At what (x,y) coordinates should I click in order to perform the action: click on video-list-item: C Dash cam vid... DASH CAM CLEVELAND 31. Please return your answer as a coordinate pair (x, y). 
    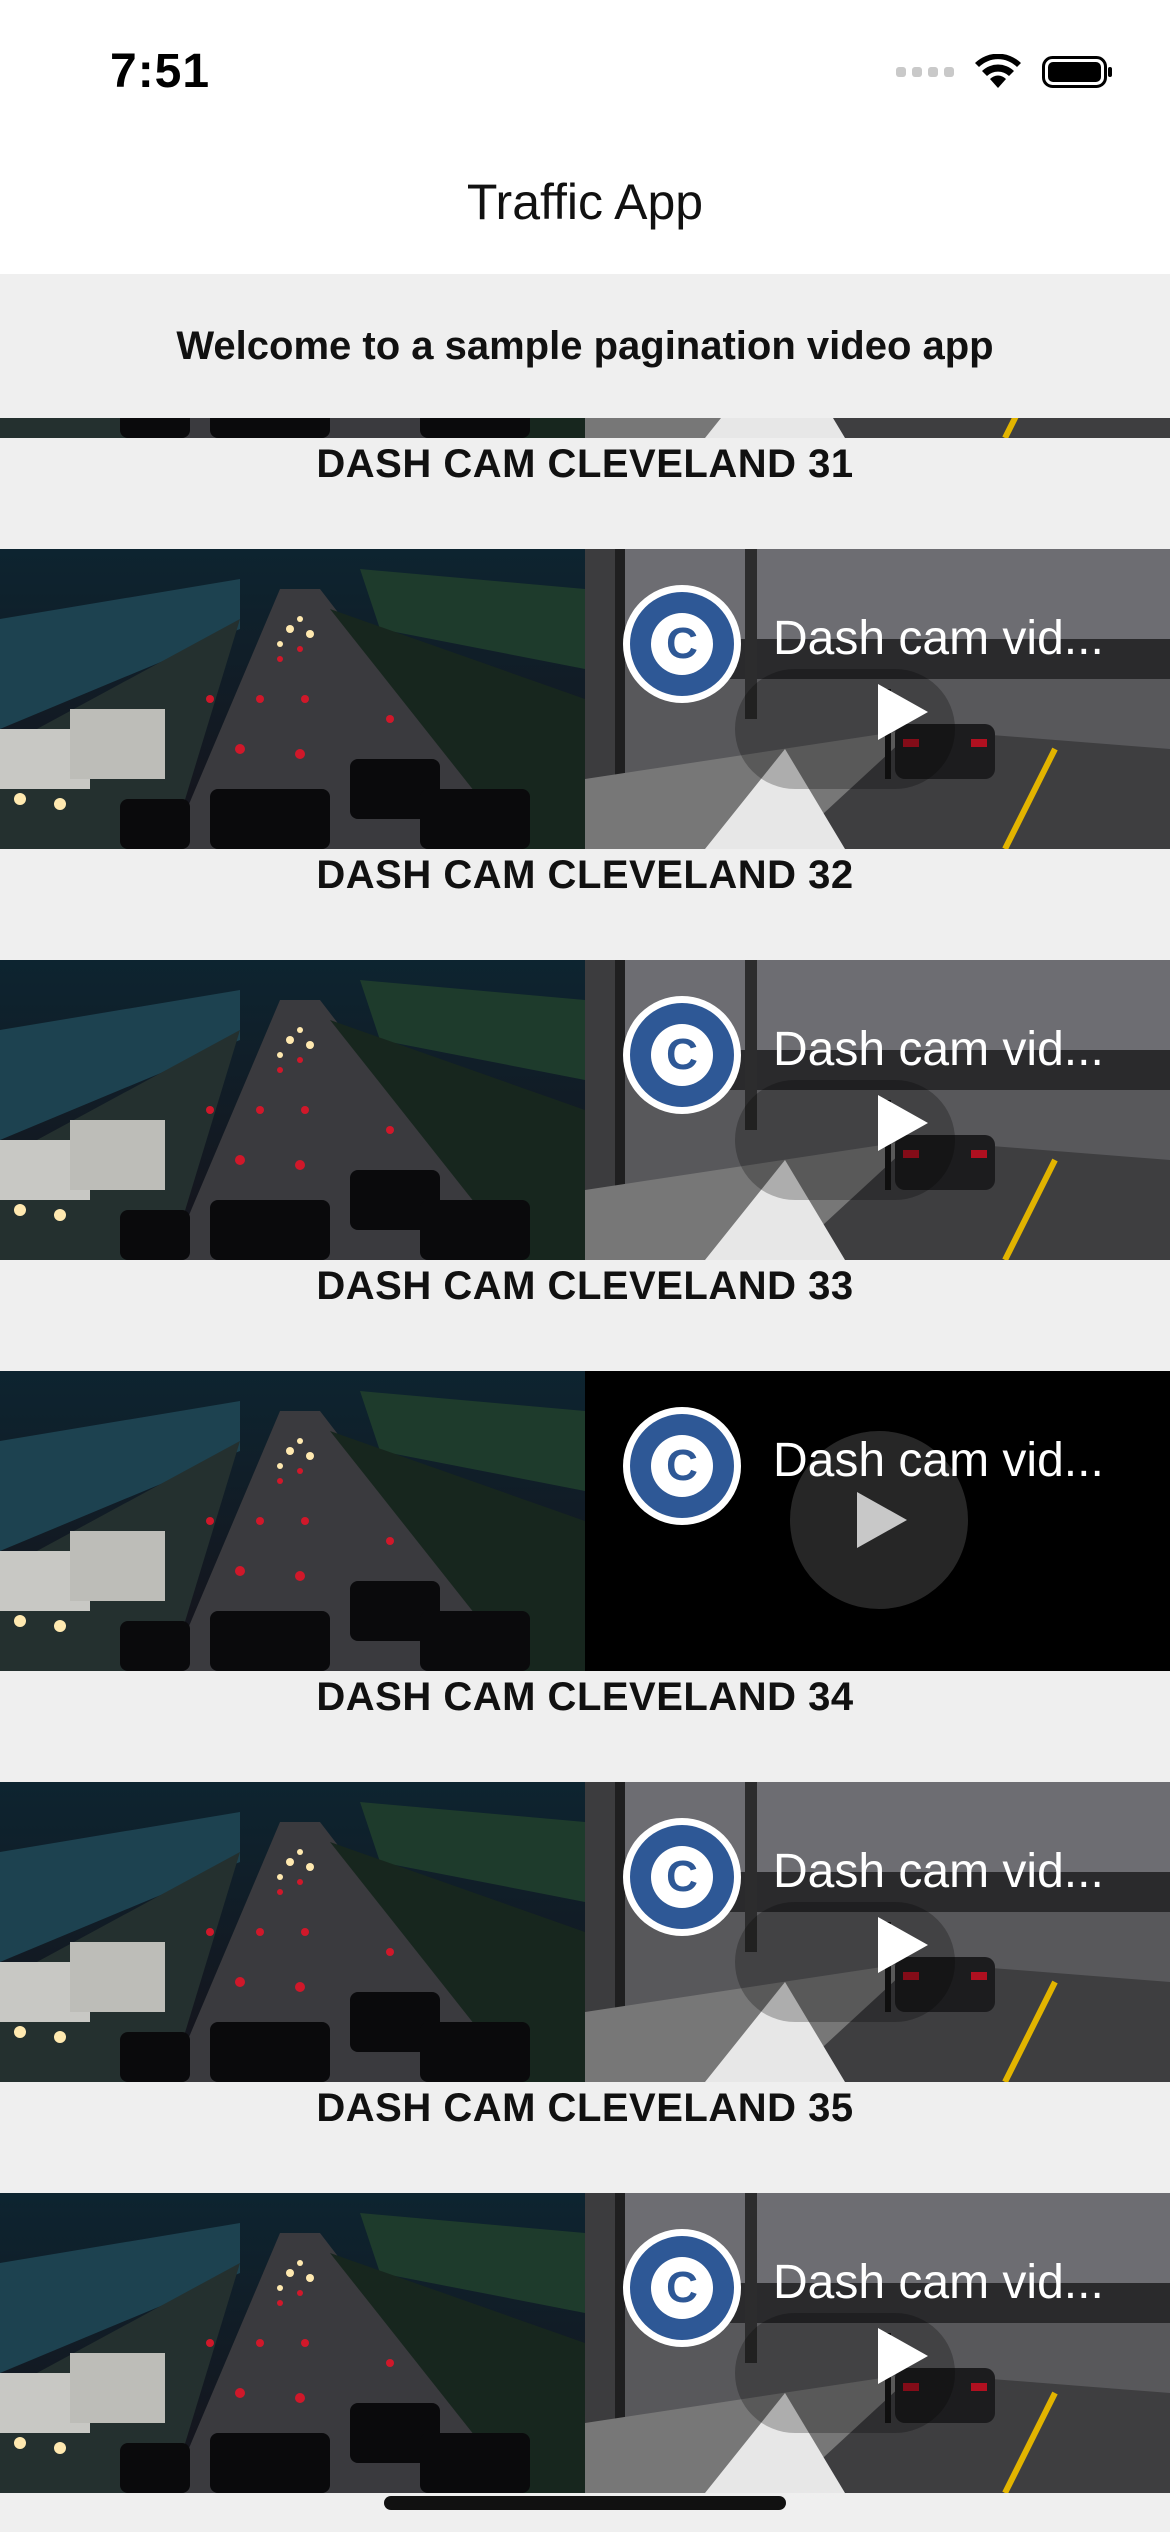
    Looking at the image, I should click on (585, 483).